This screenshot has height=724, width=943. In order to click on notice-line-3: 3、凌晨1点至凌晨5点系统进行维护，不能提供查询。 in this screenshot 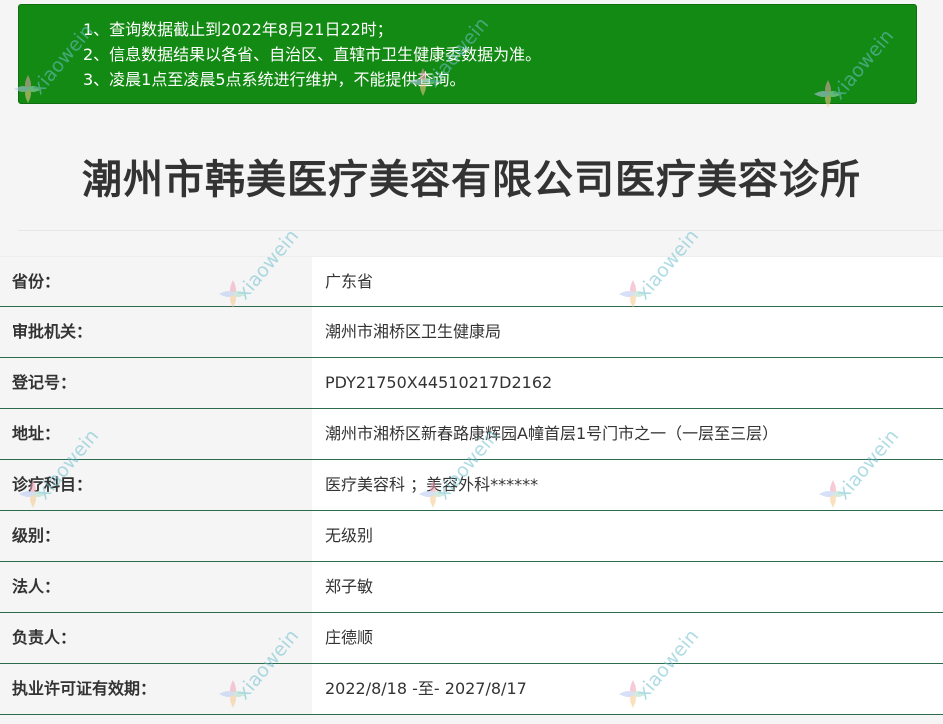, I will do `click(274, 79)`.